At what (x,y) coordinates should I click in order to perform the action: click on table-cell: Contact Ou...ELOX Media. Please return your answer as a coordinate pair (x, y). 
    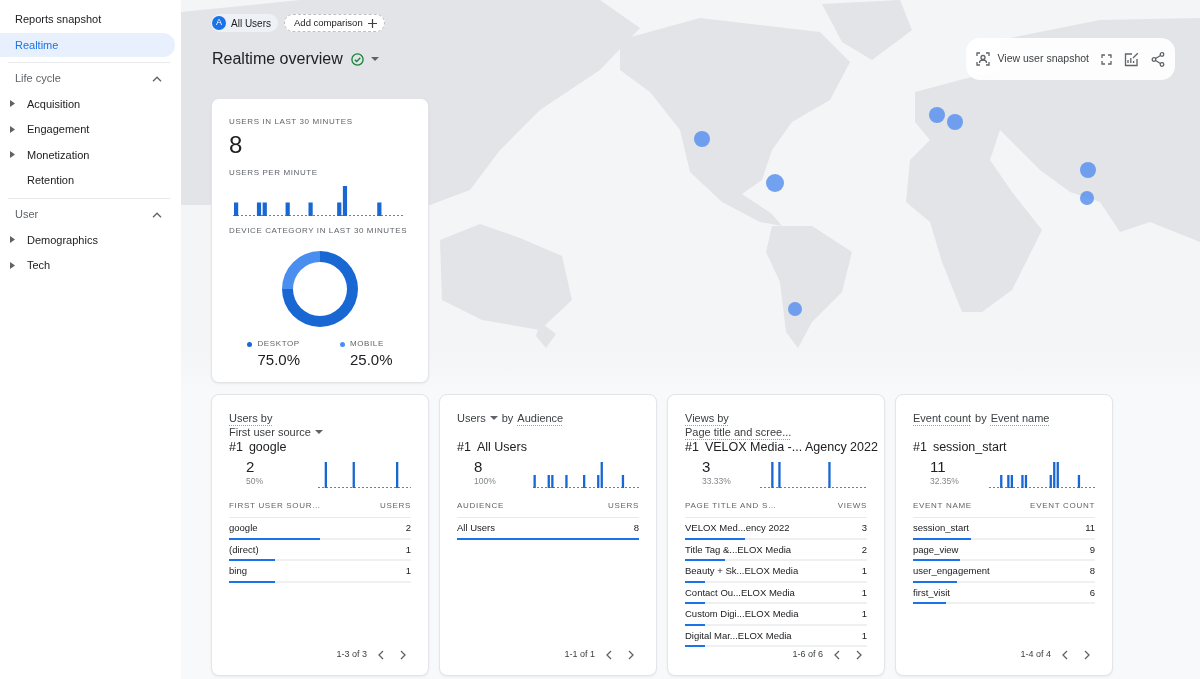
    Looking at the image, I should click on (740, 592).